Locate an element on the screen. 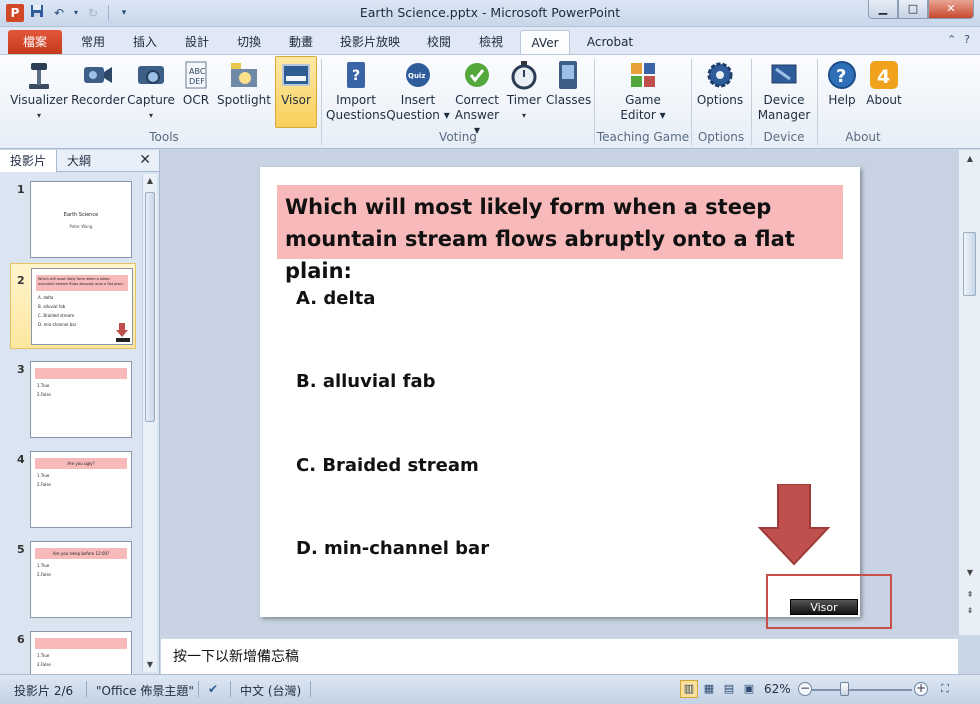 Image resolution: width=980 pixels, height=704 pixels. option-a: A. delta is located at coordinates (335, 298).